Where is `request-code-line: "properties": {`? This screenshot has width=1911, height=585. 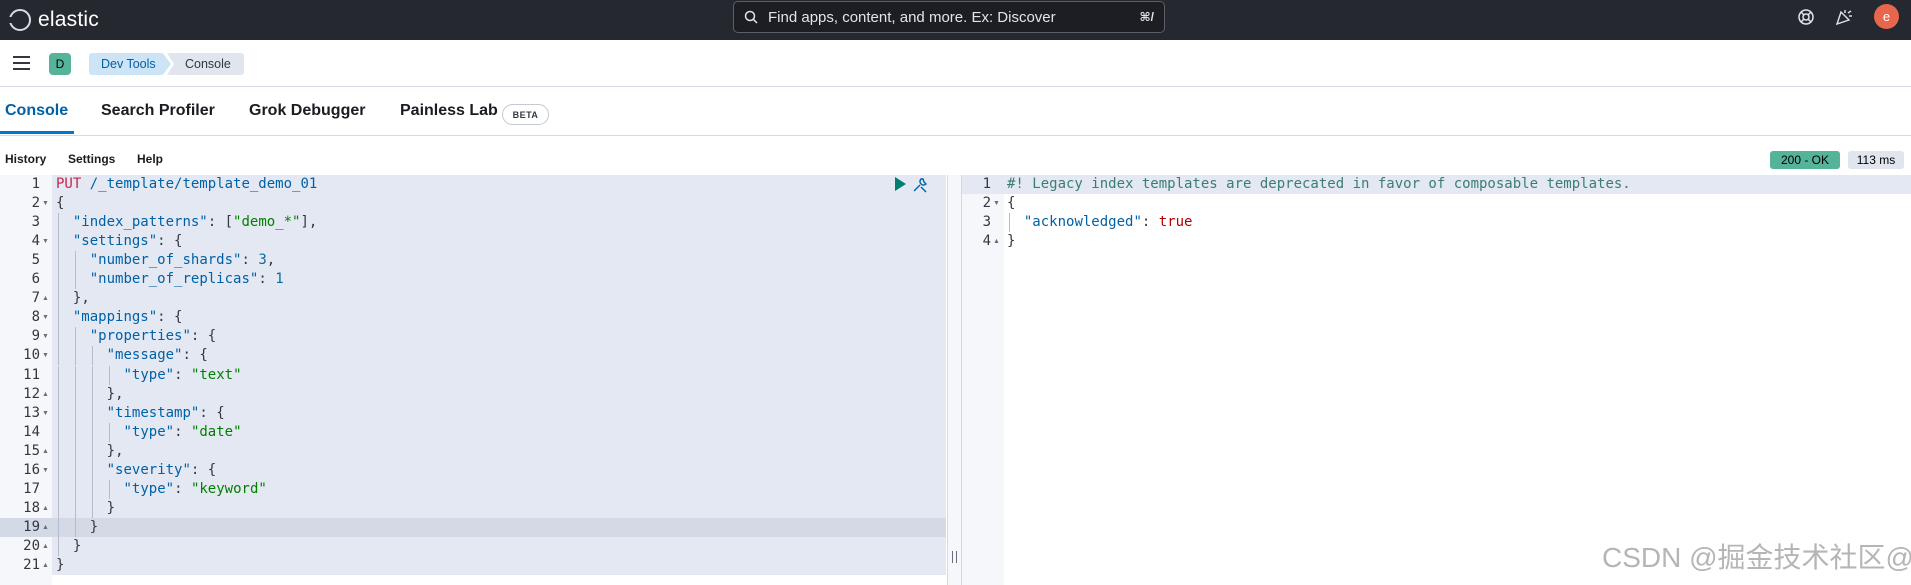
request-code-line: "properties": { is located at coordinates (153, 336).